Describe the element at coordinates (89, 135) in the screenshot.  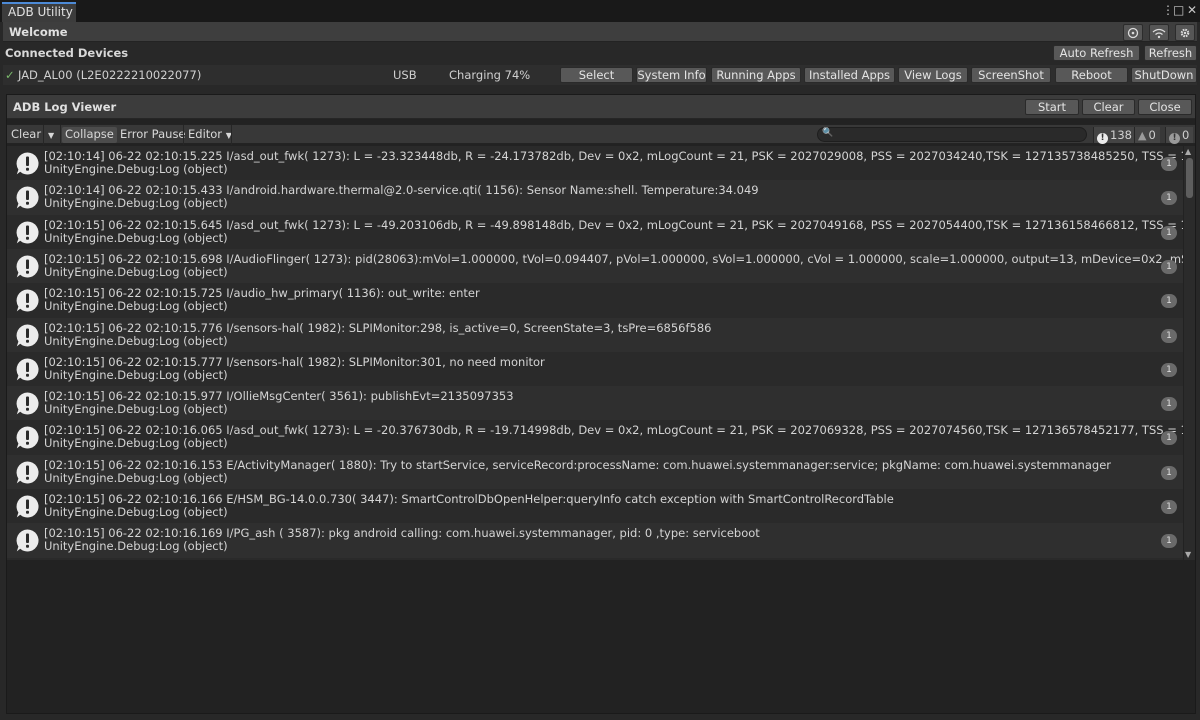
I see `collapse-toggle: Collapse` at that location.